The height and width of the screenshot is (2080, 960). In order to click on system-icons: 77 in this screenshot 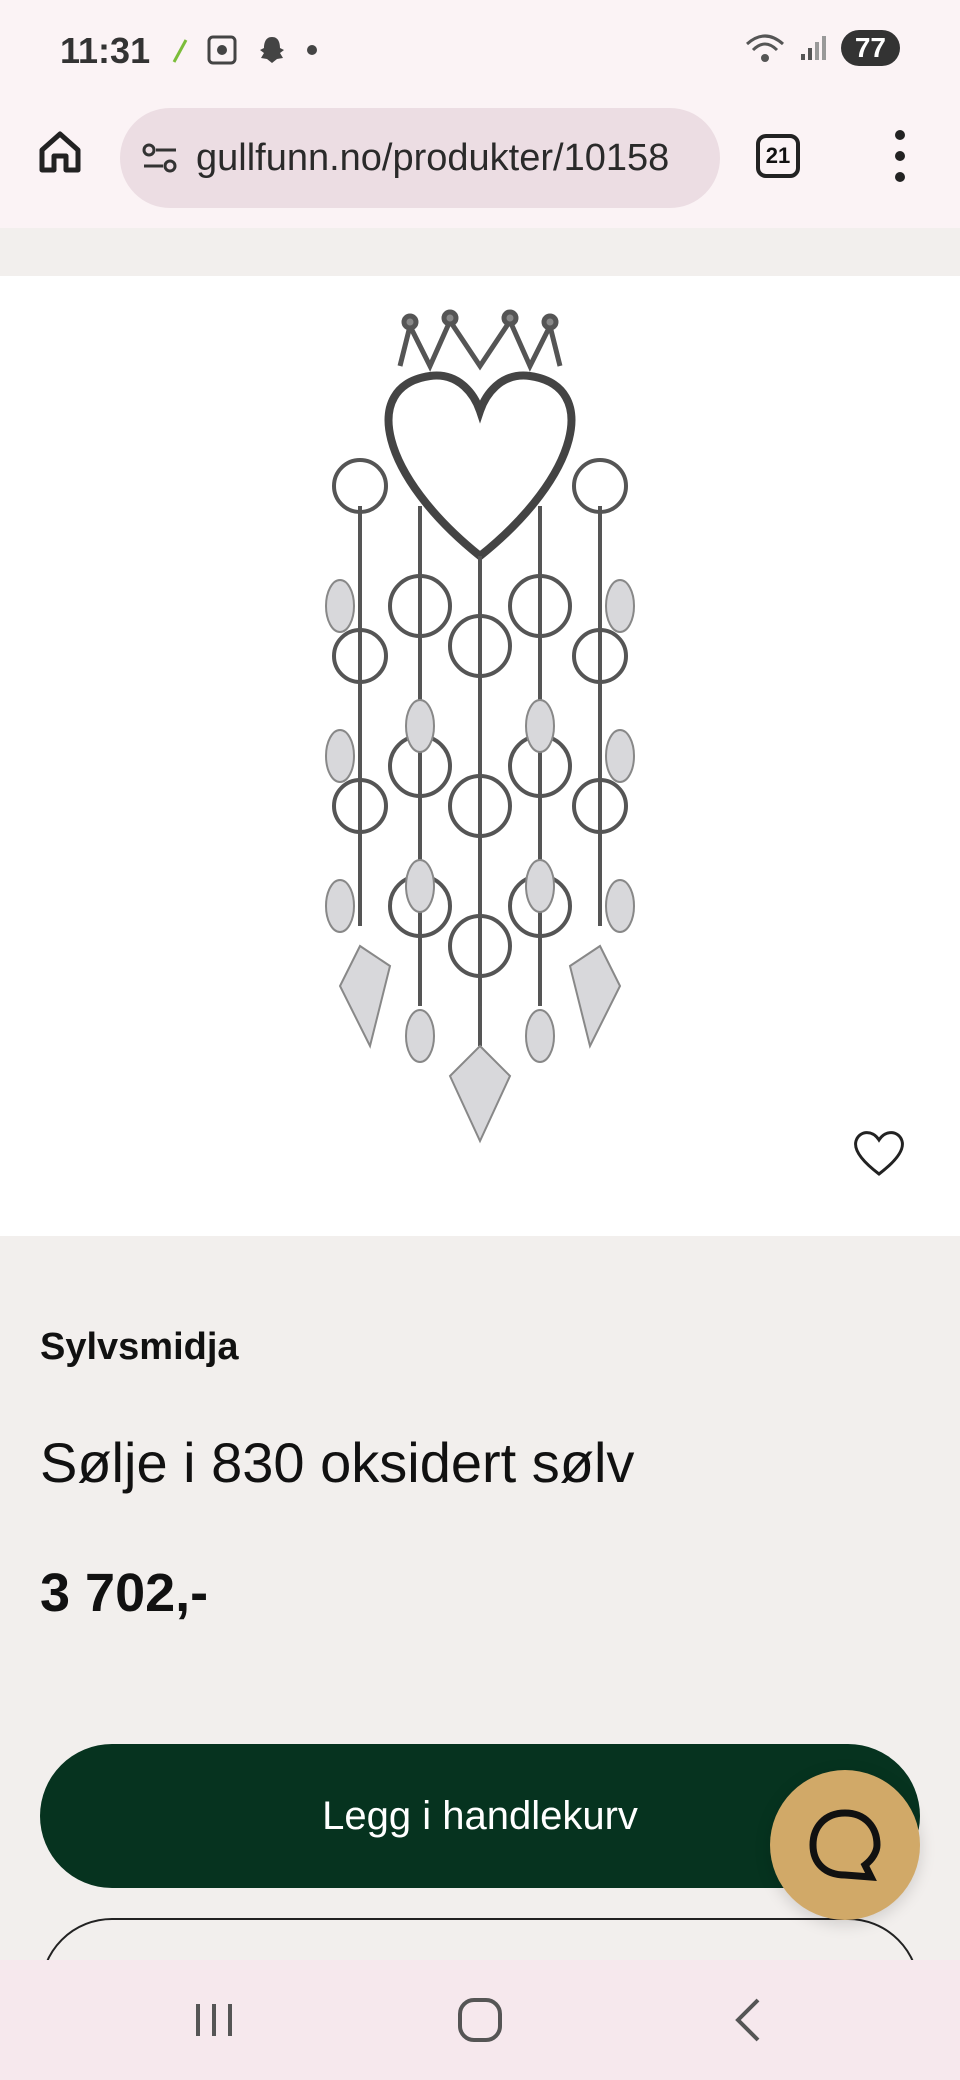, I will do `click(822, 48)`.